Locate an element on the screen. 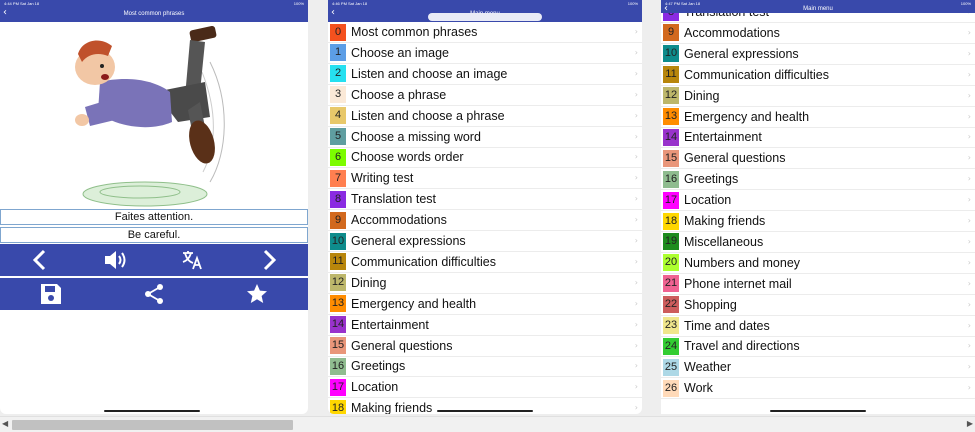 This screenshot has width=975, height=432. menu-item-label: Communication difficulties is located at coordinates (423, 261).